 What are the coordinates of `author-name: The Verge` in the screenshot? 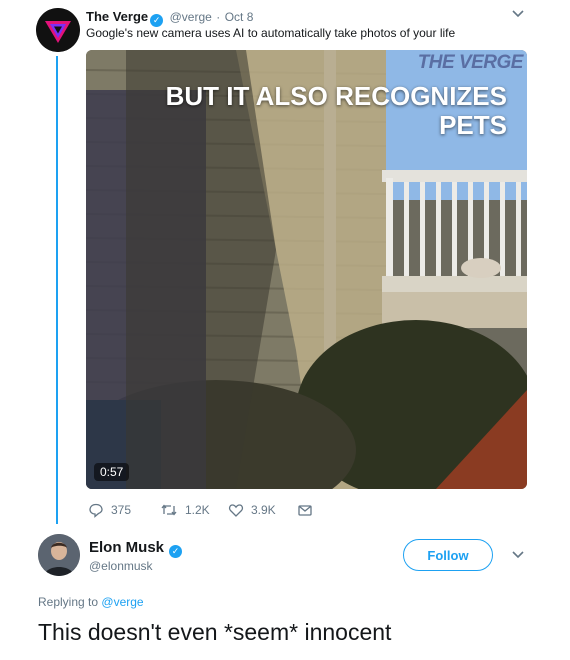 It's located at (117, 16).